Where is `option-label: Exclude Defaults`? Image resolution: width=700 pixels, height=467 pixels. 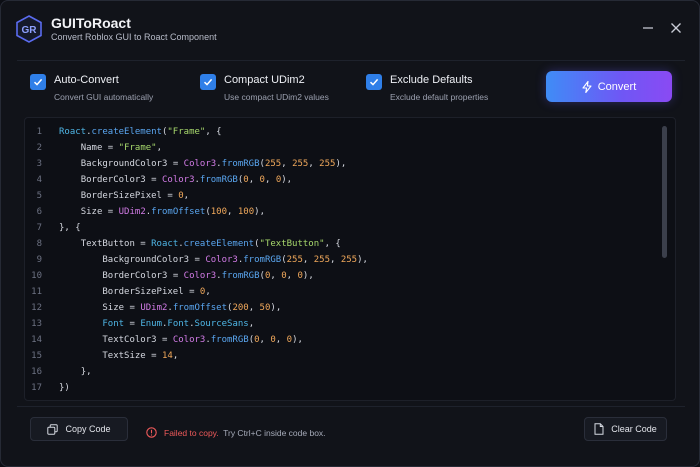
option-label: Exclude Defaults is located at coordinates (431, 80).